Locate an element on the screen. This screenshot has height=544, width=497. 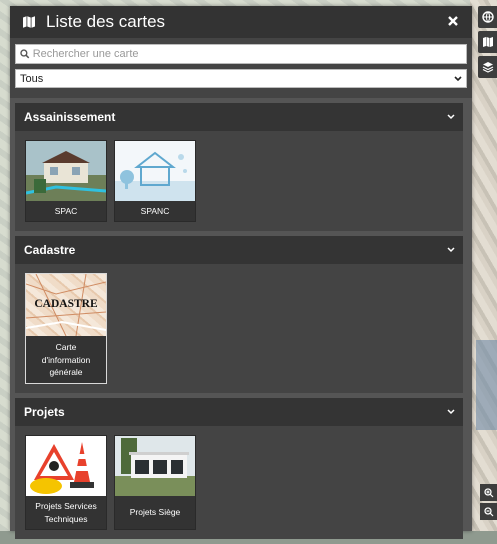
map-thumbnail-spac is located at coordinates (66, 171).